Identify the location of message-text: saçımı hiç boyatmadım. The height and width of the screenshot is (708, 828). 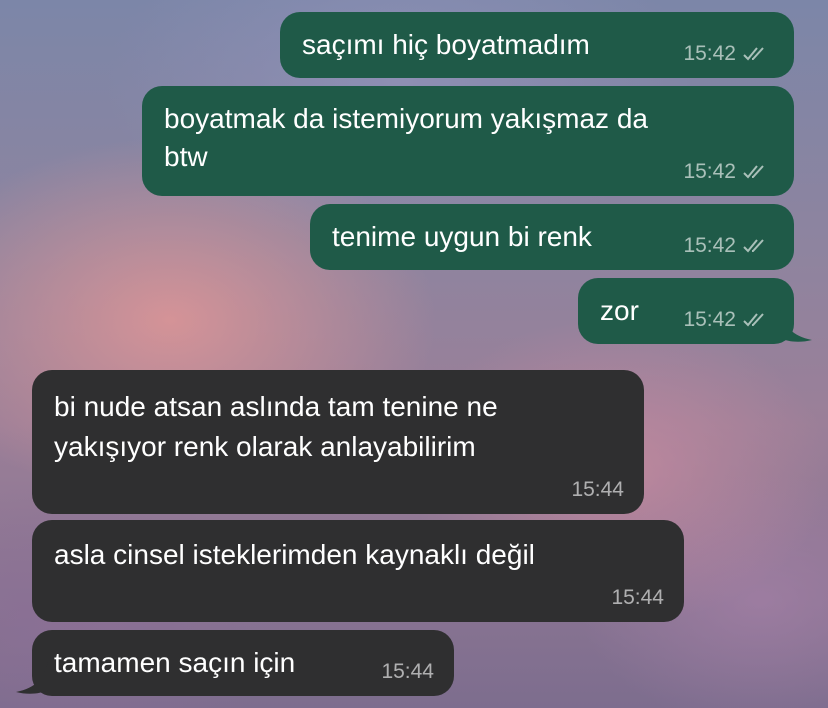
(446, 44).